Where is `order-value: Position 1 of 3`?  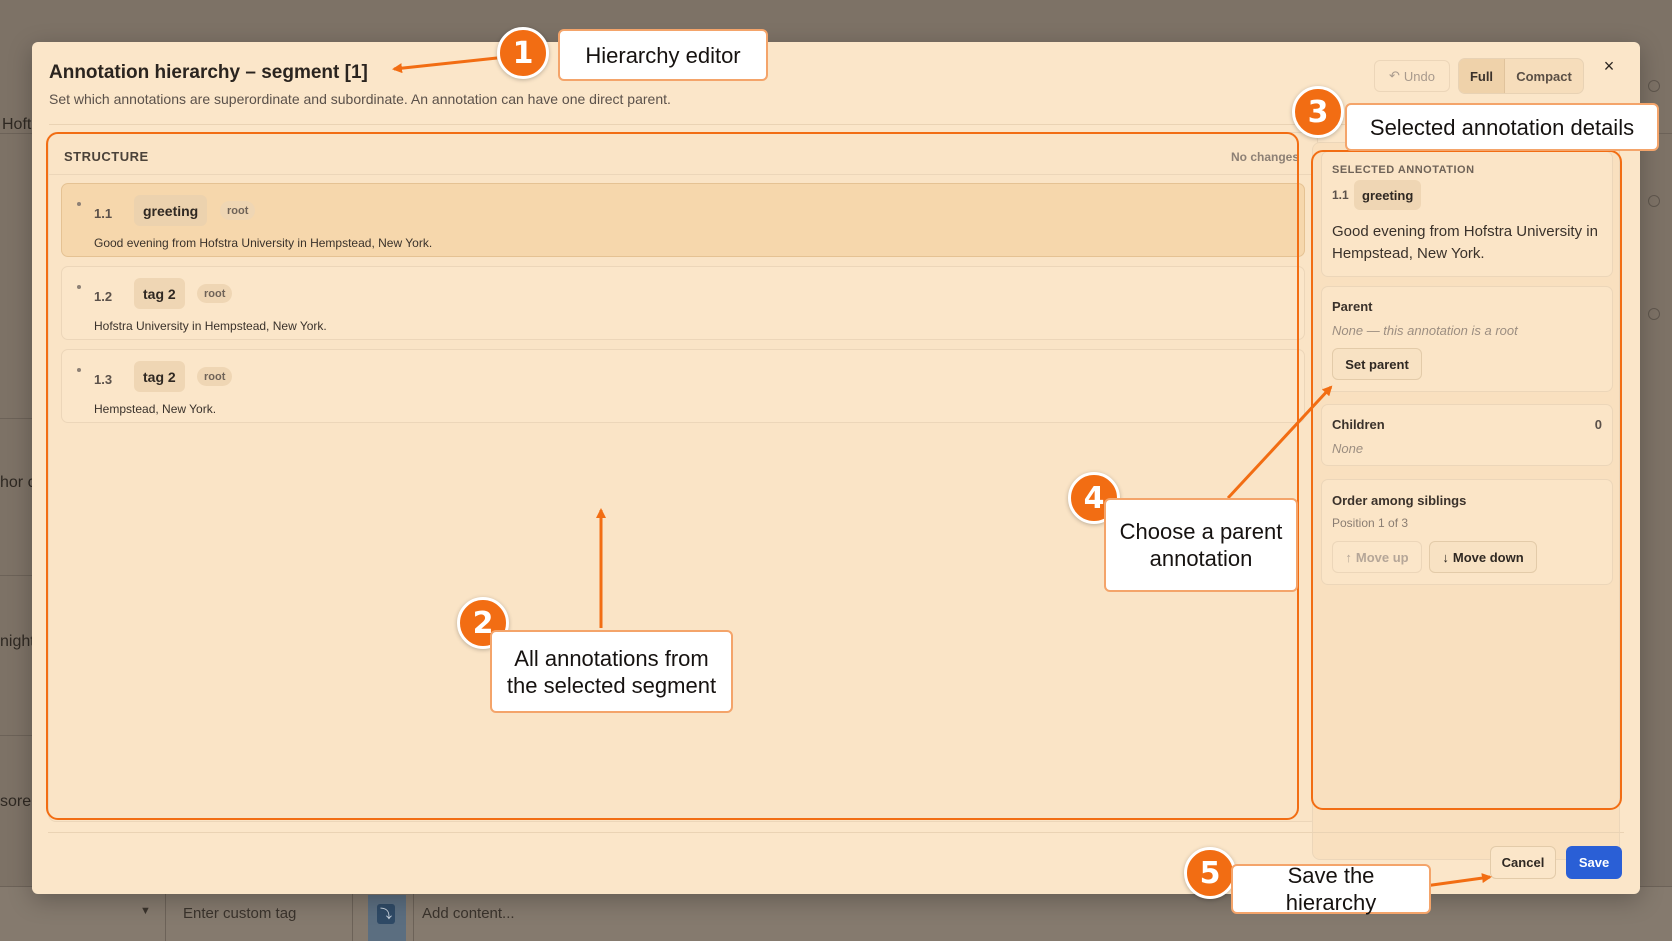
order-value: Position 1 of 3 is located at coordinates (1370, 523).